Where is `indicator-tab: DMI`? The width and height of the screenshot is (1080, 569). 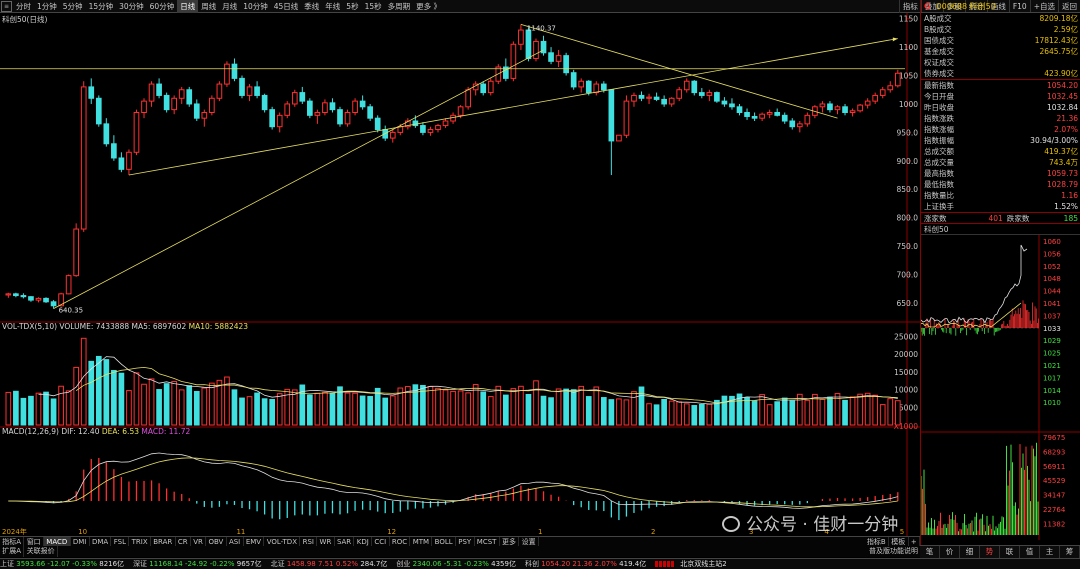 indicator-tab: DMI is located at coordinates (80, 541).